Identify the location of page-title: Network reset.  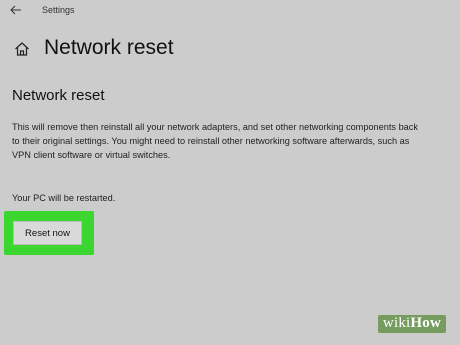
(109, 47).